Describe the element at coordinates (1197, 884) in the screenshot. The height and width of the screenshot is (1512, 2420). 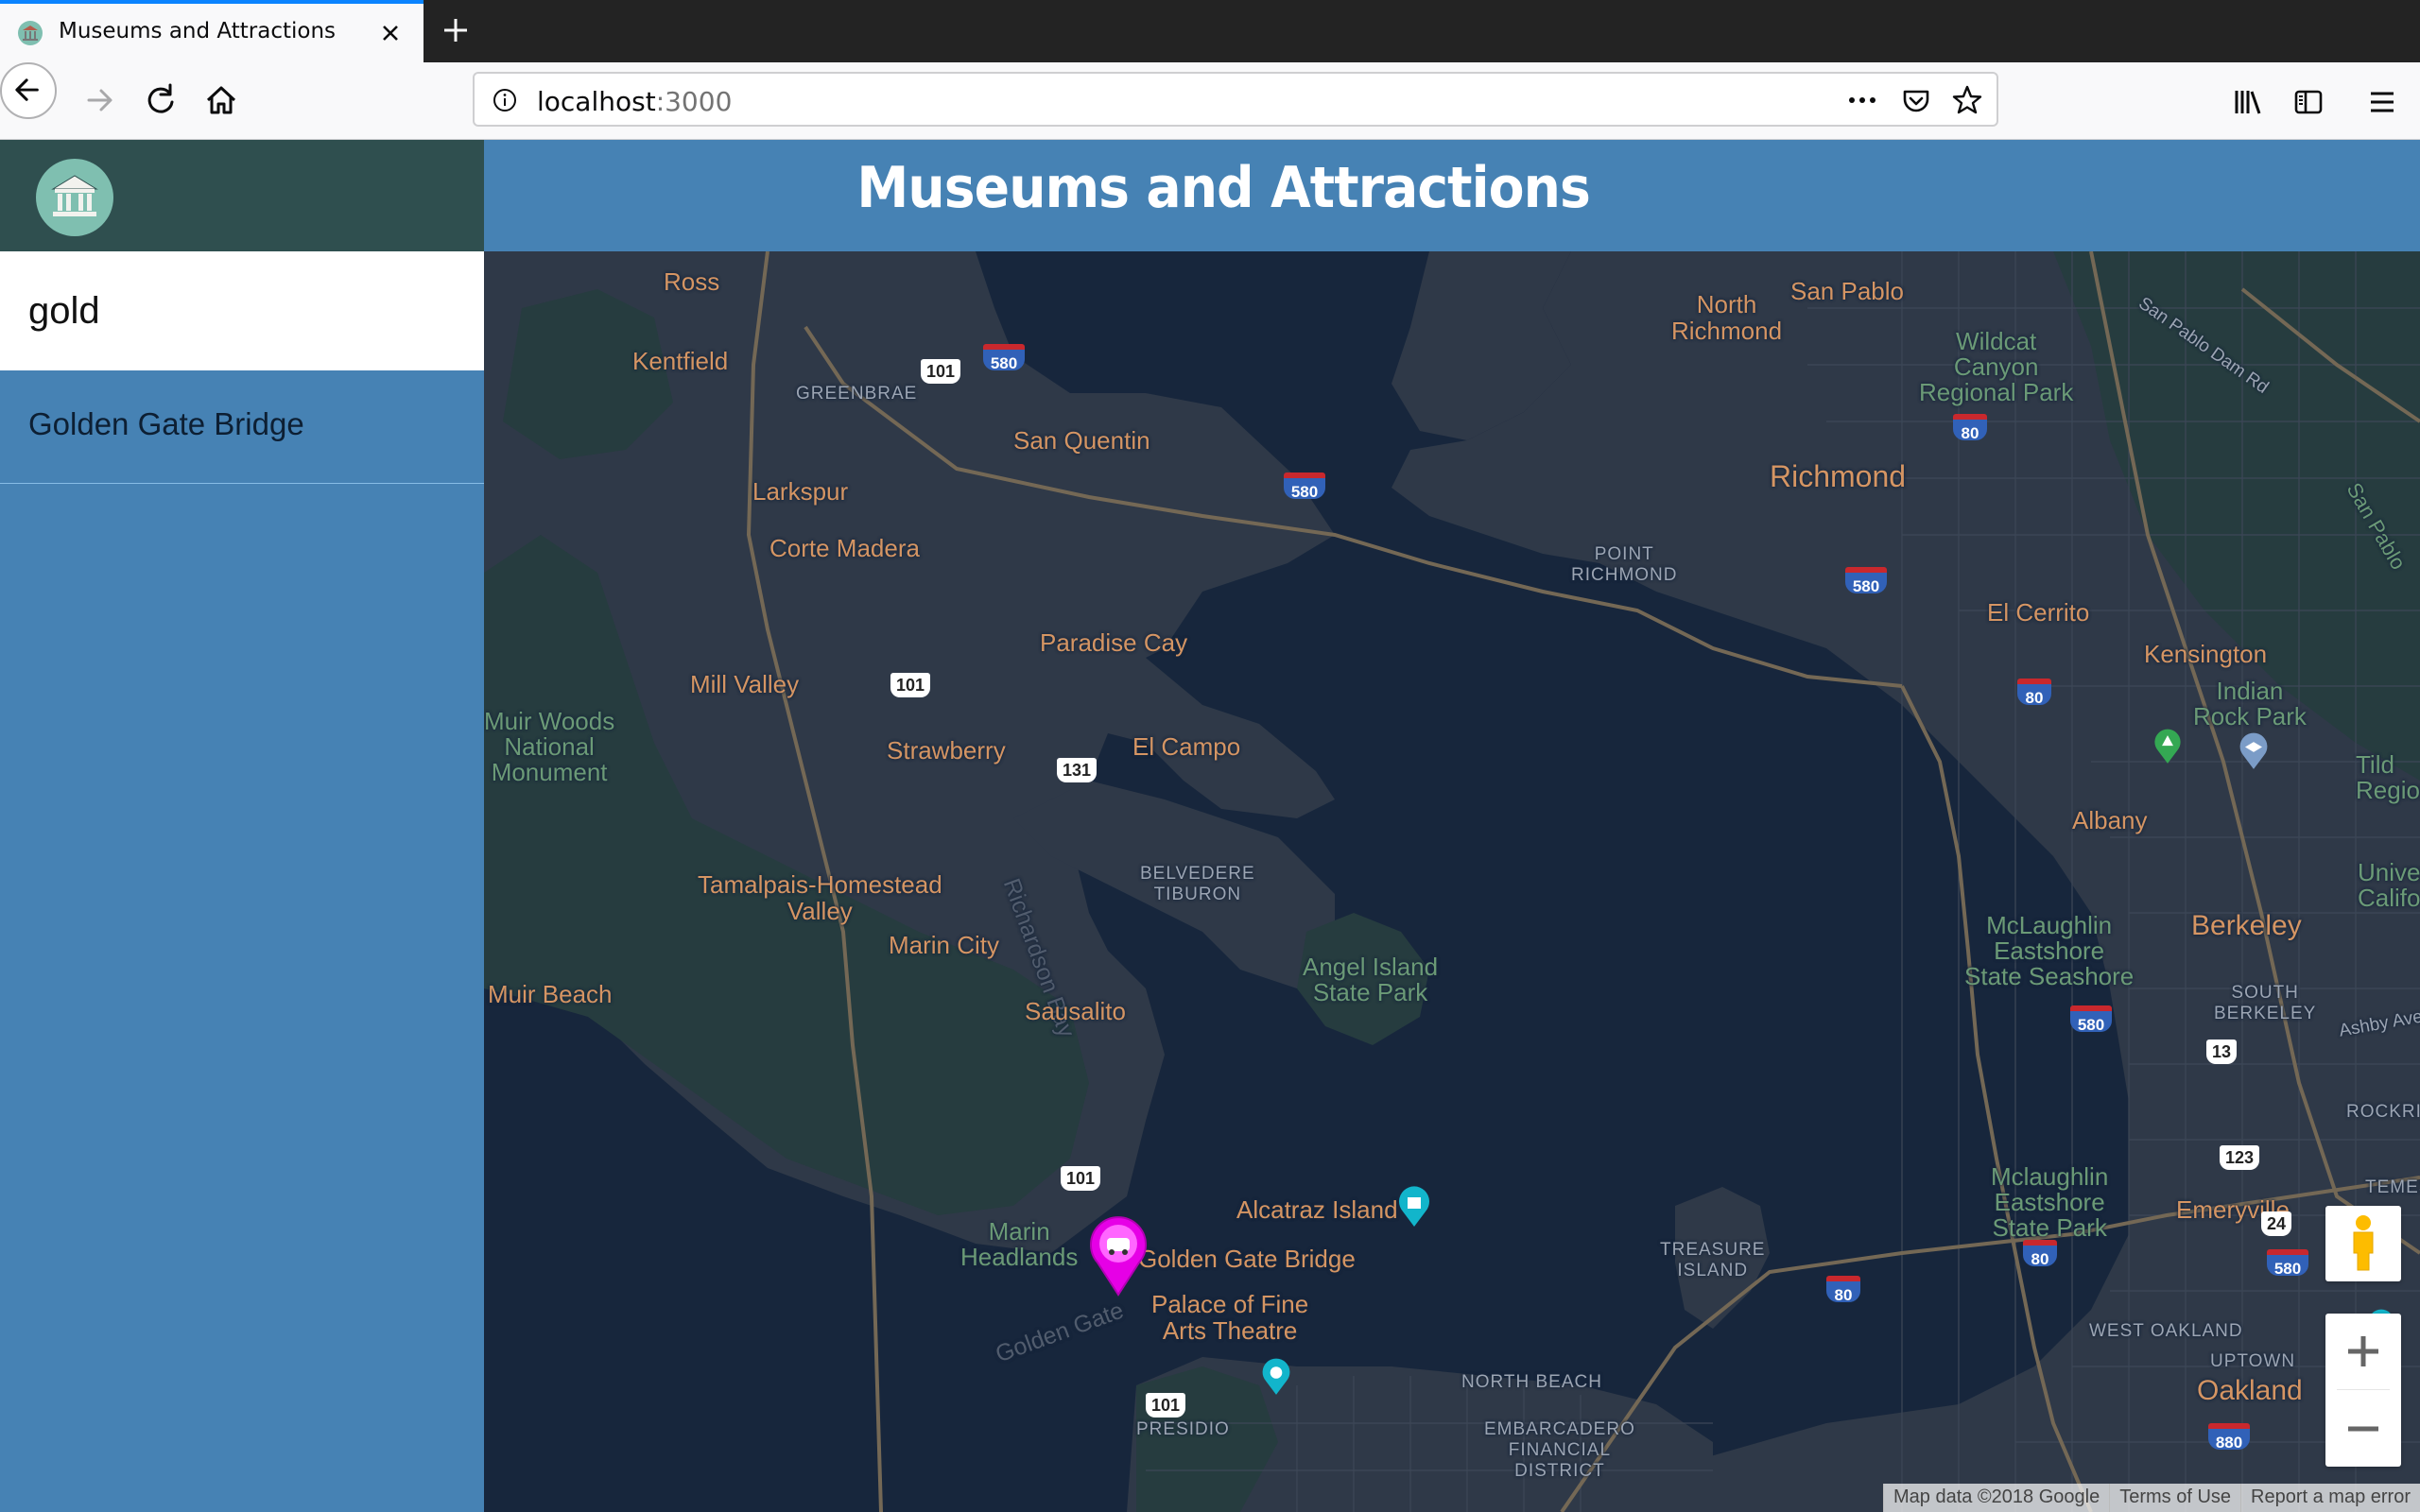
I see `area-belvedere-tiburon: BELVEDERE TIBURON` at that location.